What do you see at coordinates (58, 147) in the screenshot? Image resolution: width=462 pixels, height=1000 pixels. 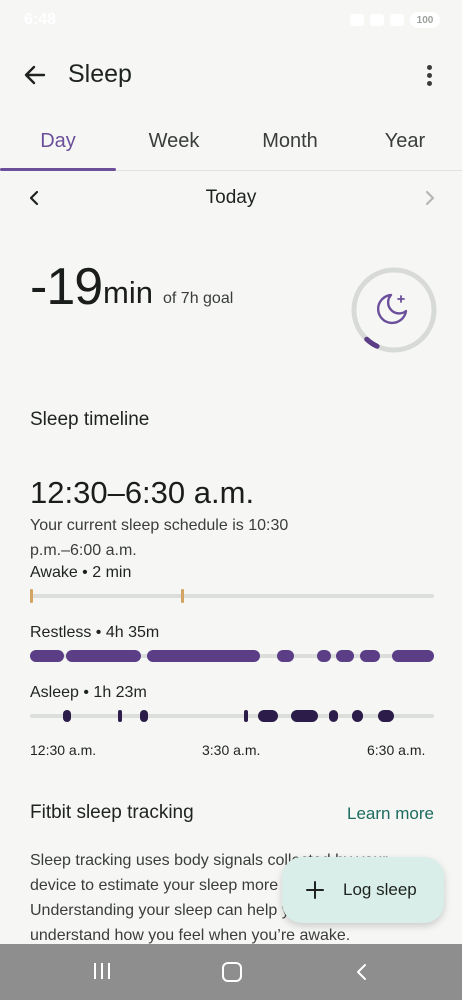 I see `tab-day: Day` at bounding box center [58, 147].